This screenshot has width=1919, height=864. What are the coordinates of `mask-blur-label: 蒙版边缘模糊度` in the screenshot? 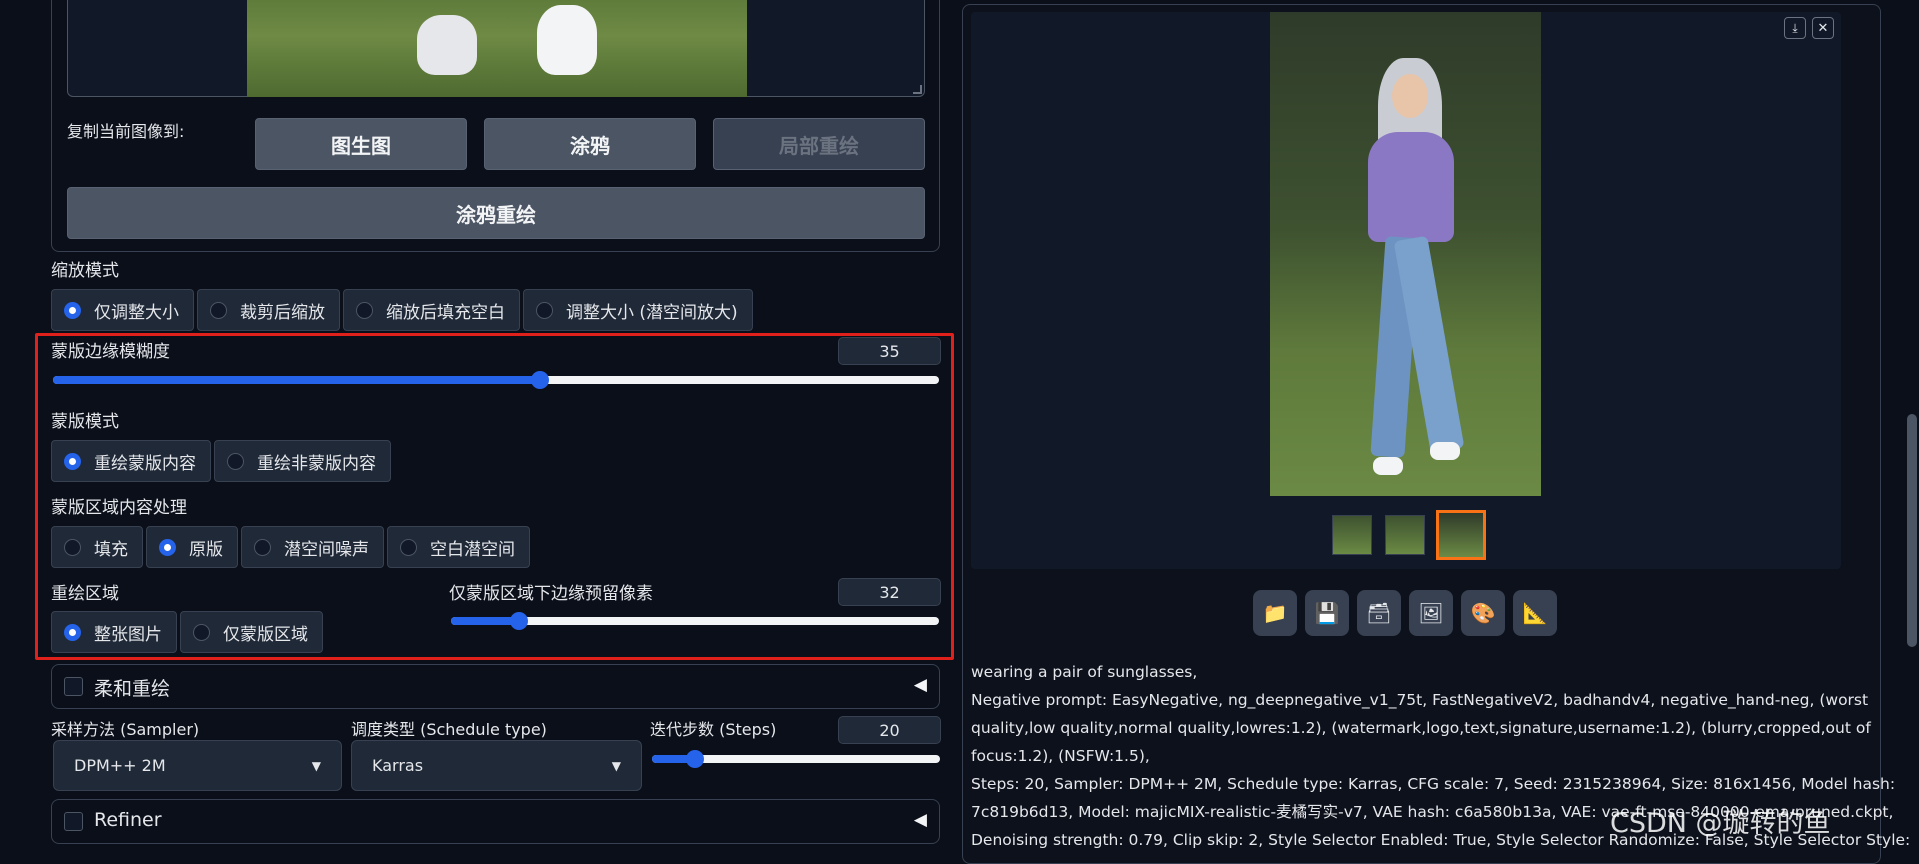 It's located at (110, 352).